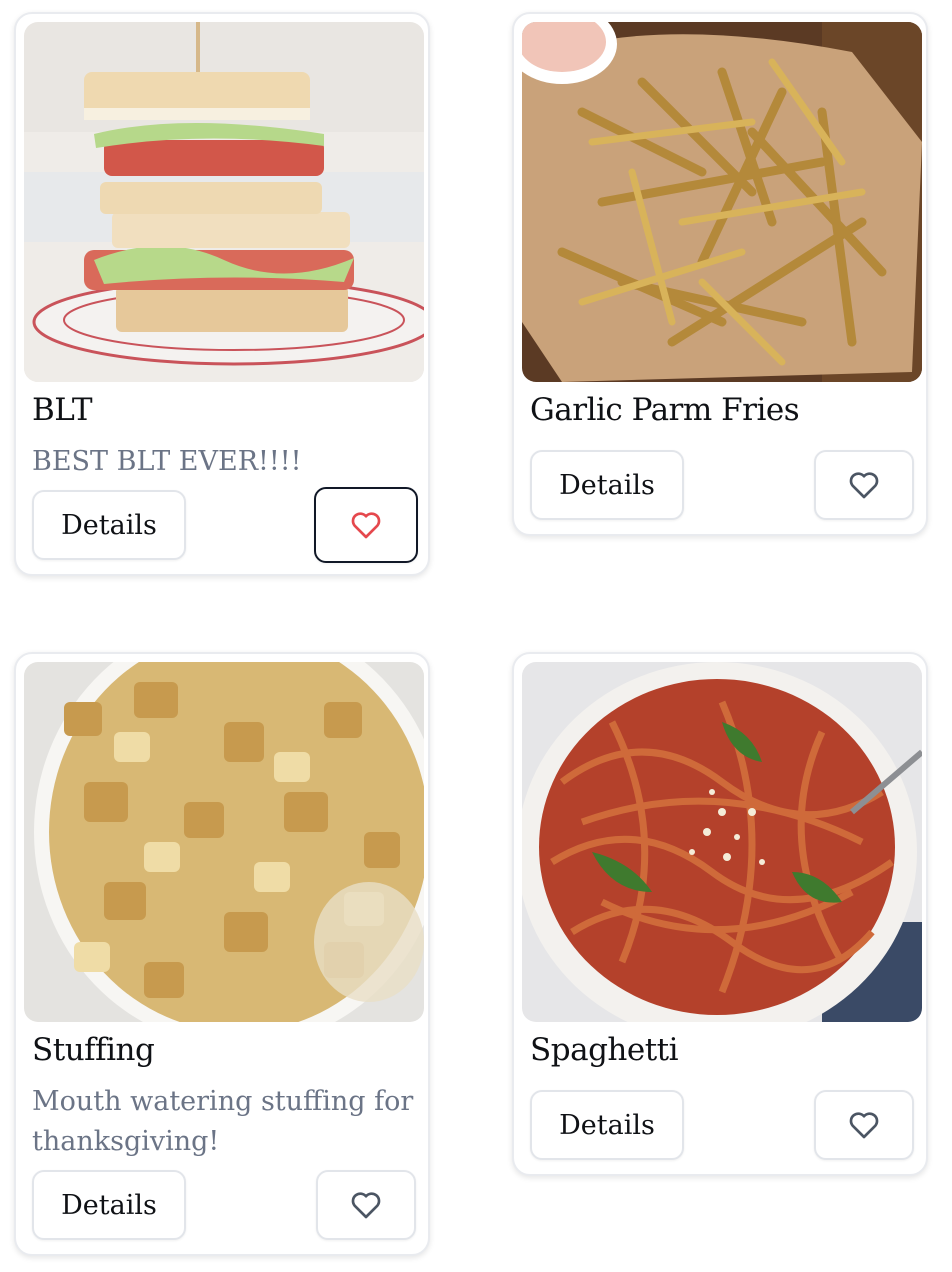 Image resolution: width=952 pixels, height=1272 pixels. I want to click on recipe-title: BLT, so click(62, 410).